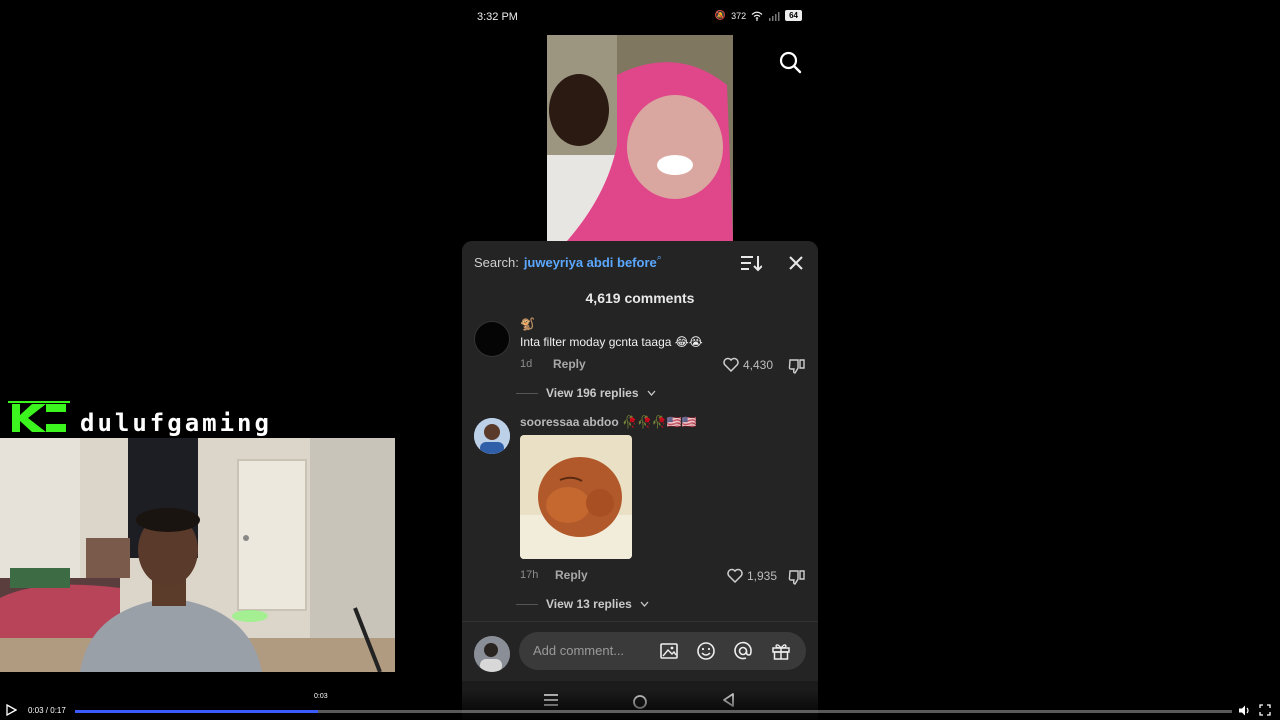  I want to click on comment-text: Inta filter moday gcnta taaga 😂😭, so click(611, 342).